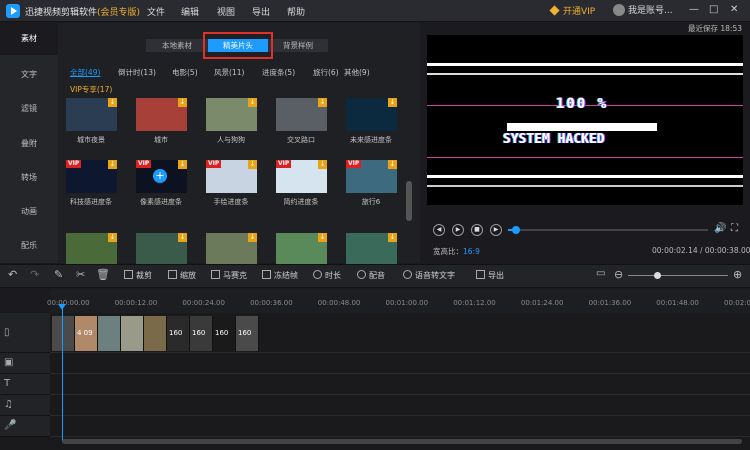 This screenshot has width=750, height=450. What do you see at coordinates (572, 10) in the screenshot?
I see `vip-button: 开通VIP` at bounding box center [572, 10].